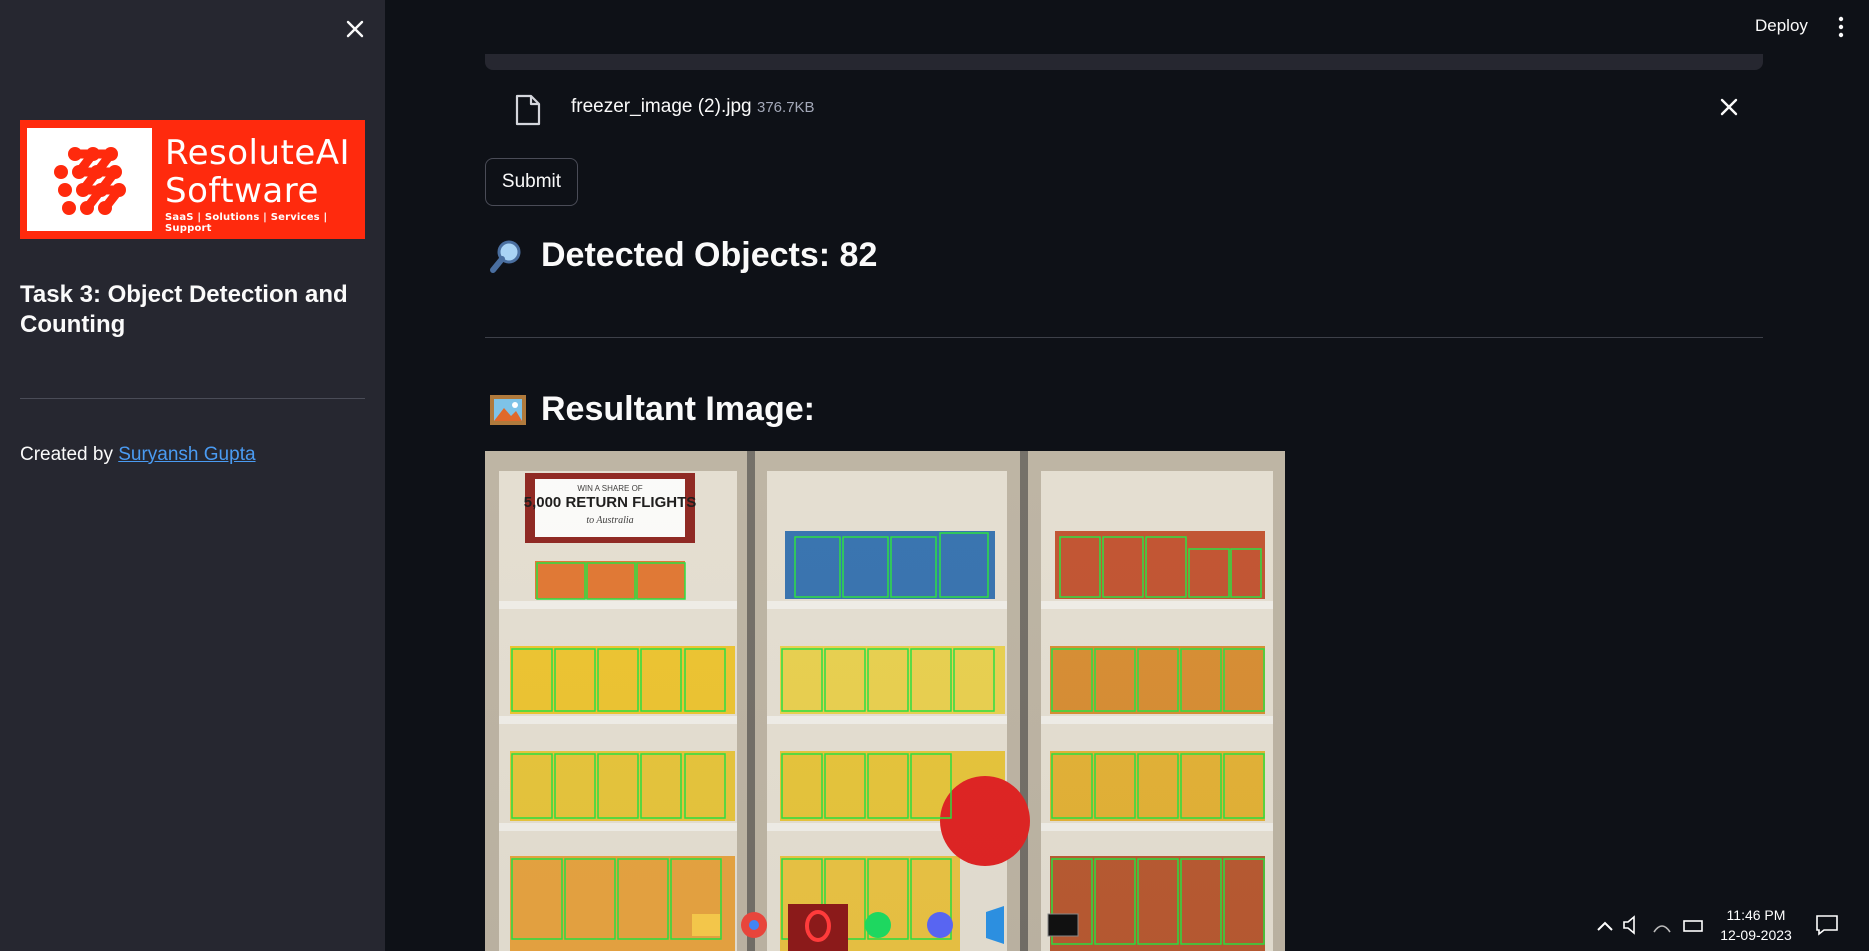 Image resolution: width=1869 pixels, height=951 pixels. I want to click on close-sidebar-icon, so click(355, 29).